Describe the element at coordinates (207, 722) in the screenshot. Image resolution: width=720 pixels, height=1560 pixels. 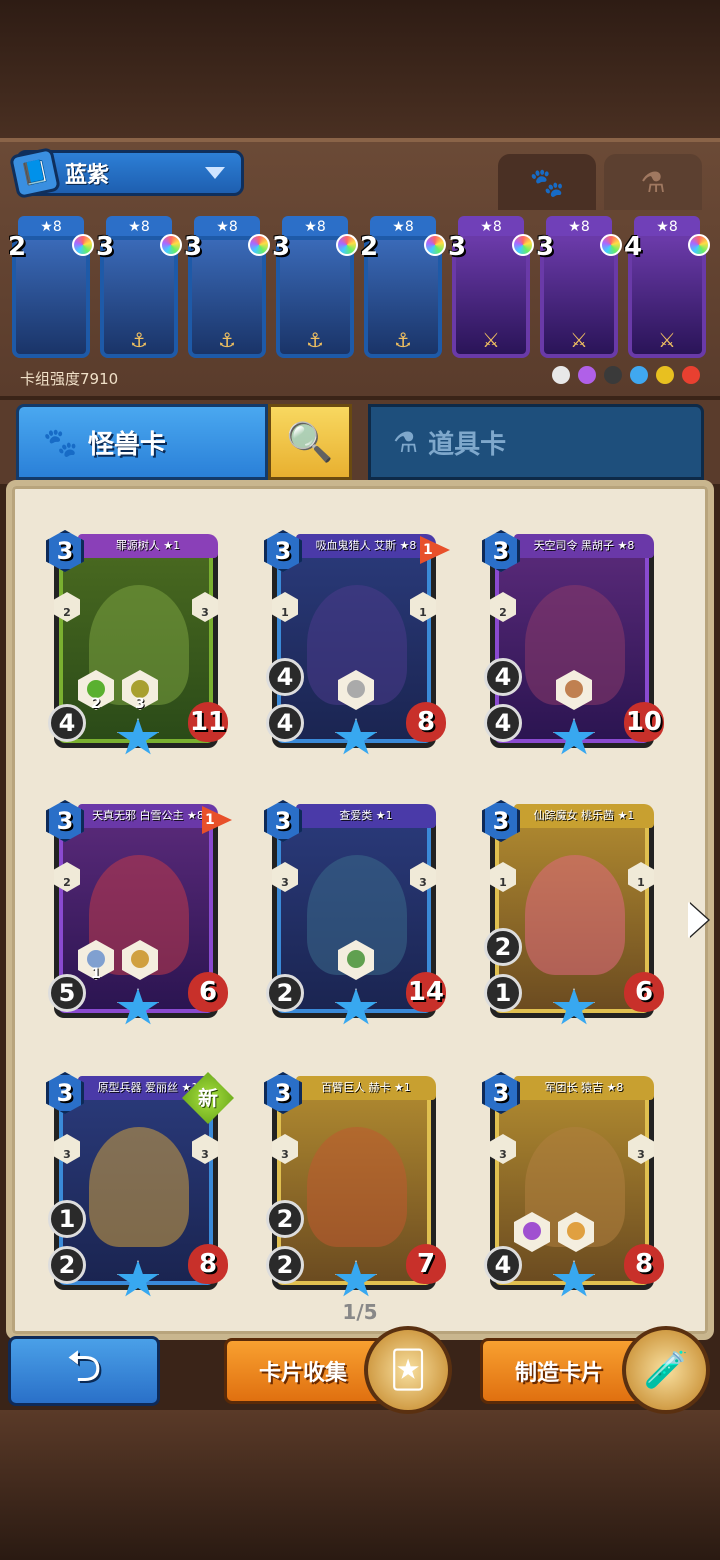
I see `card-health: 11` at that location.